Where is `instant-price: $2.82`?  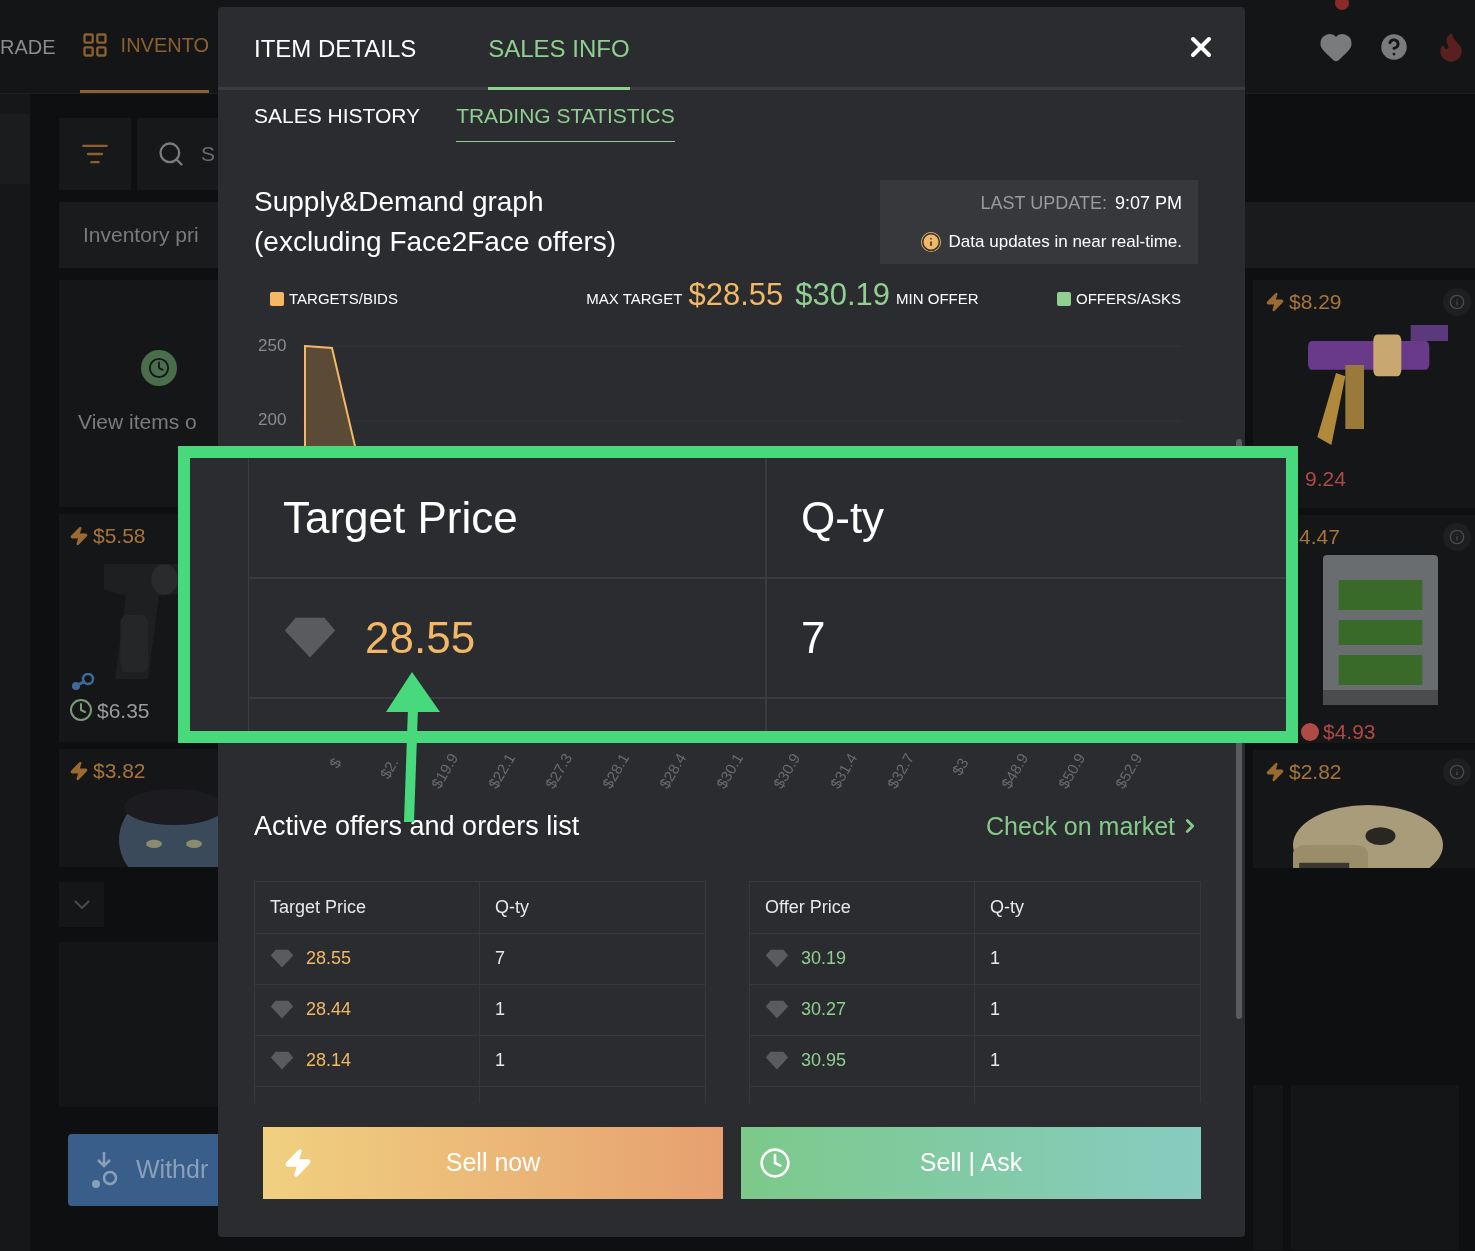 instant-price: $2.82 is located at coordinates (1315, 772).